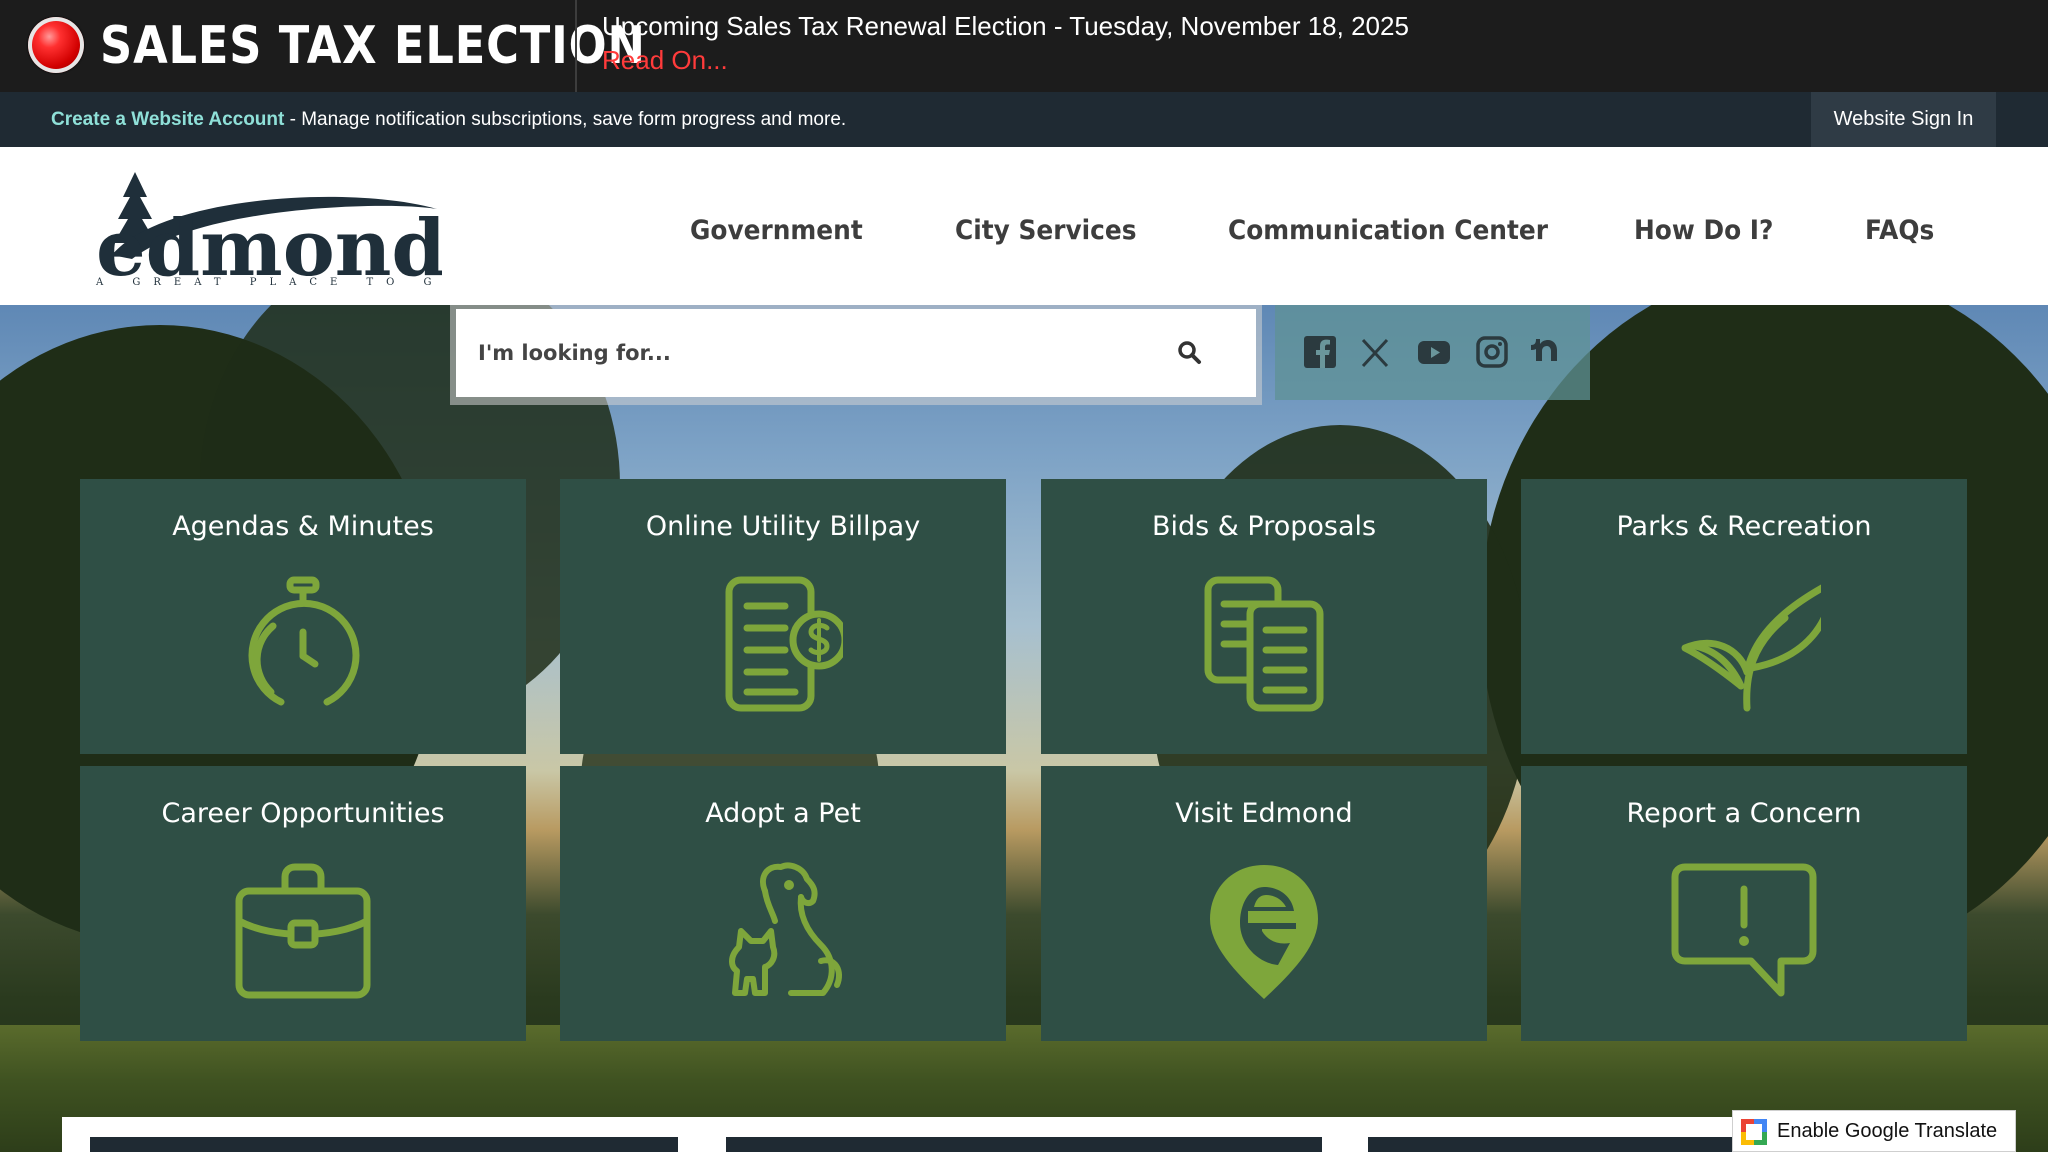 Image resolution: width=2048 pixels, height=1152 pixels. Describe the element at coordinates (1744, 813) in the screenshot. I see `tile-label: Report a Concern` at that location.